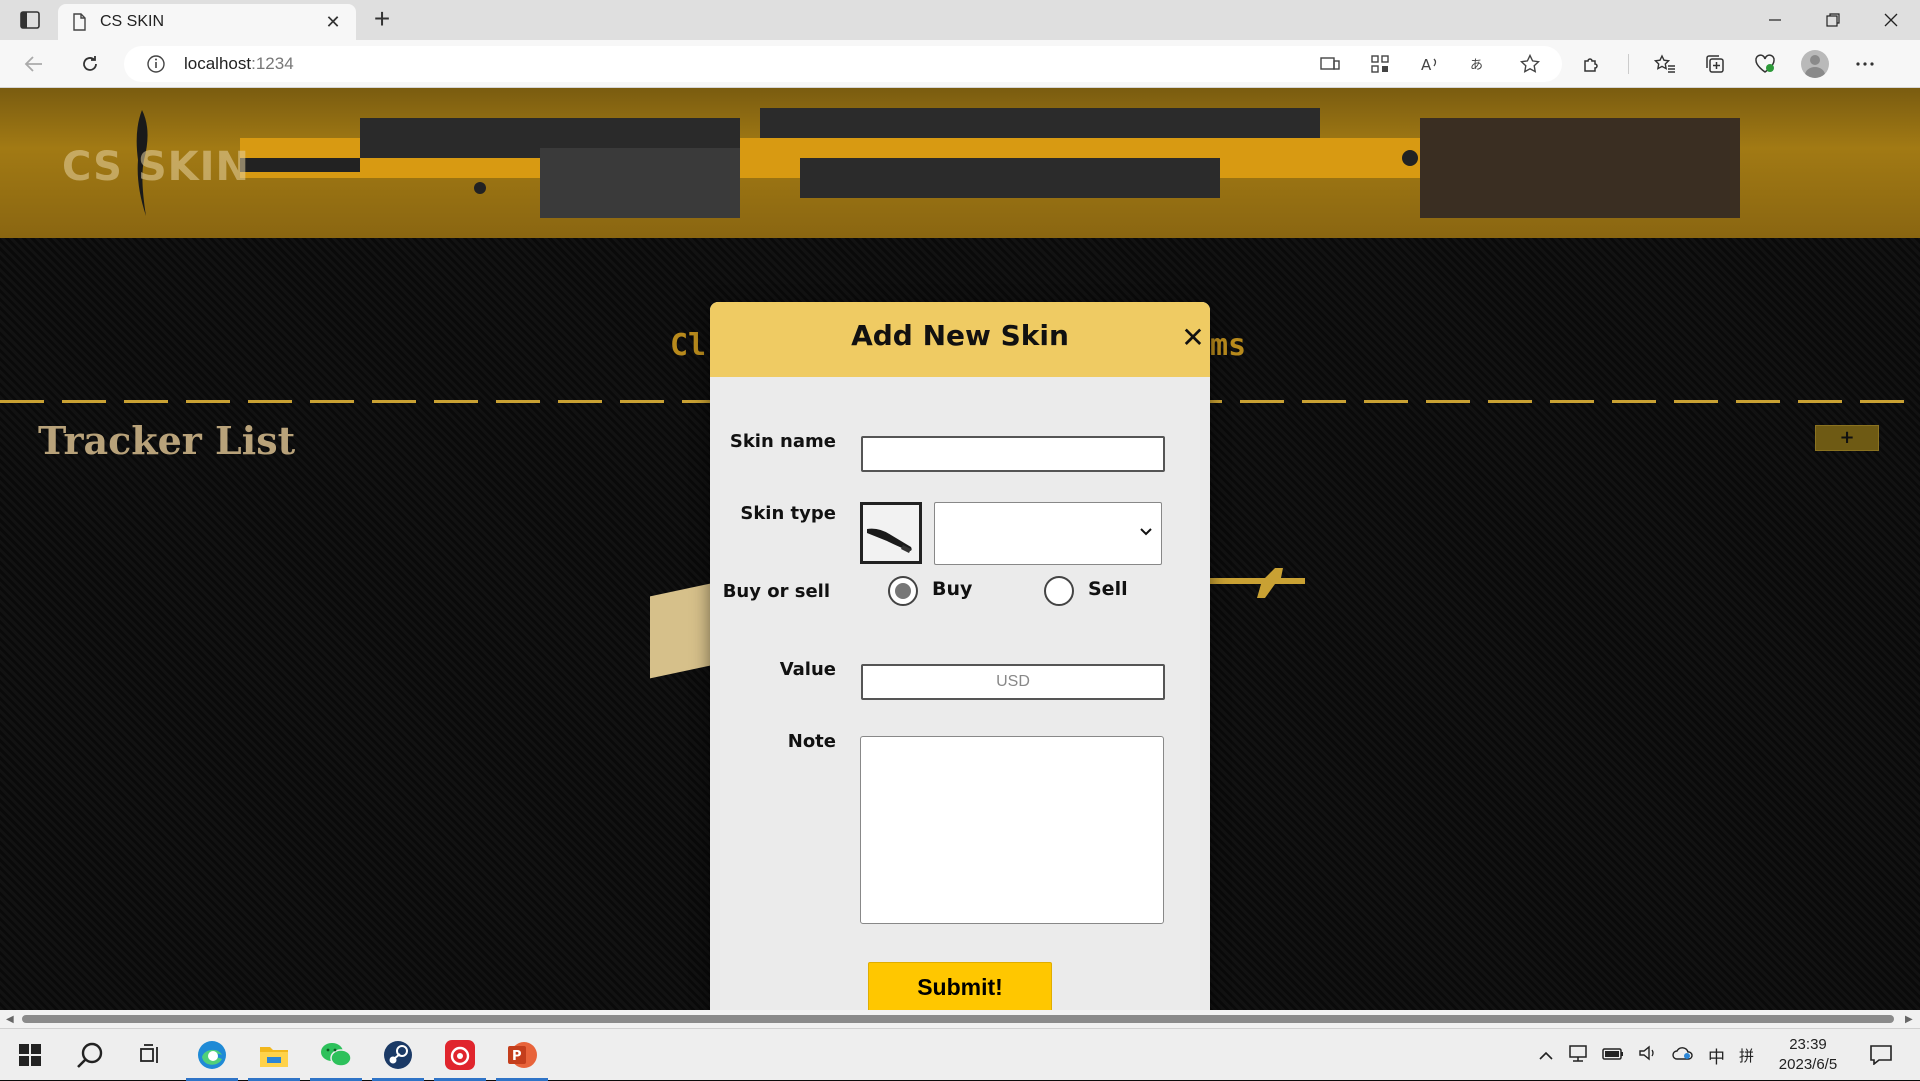 This screenshot has width=1920, height=1081. I want to click on value-field, so click(1013, 682).